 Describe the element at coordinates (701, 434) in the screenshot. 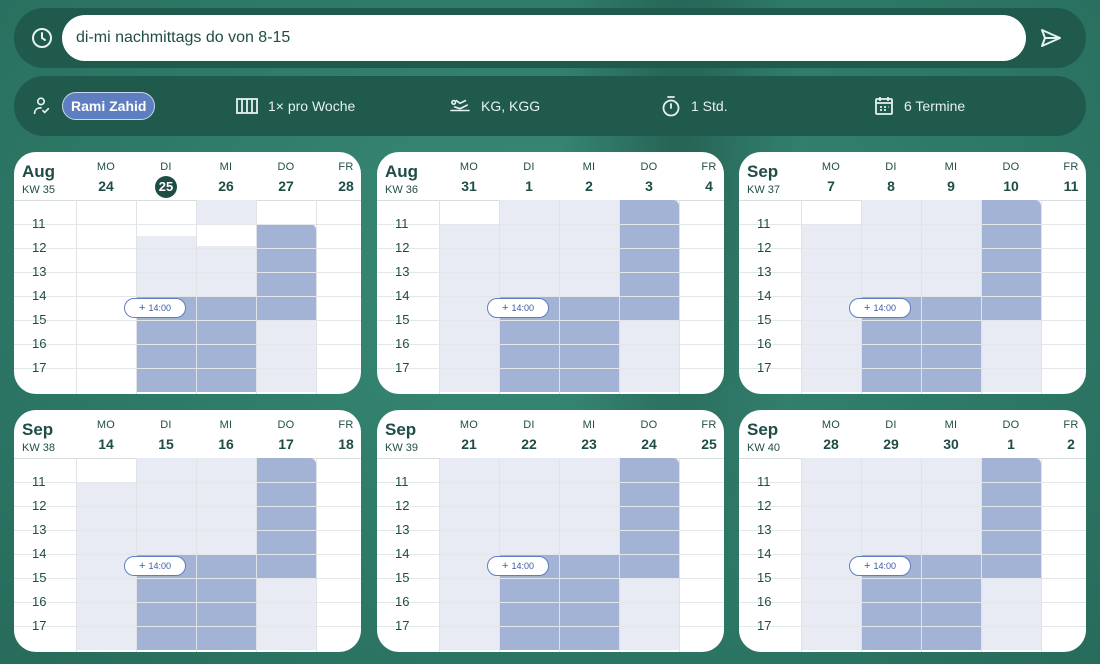

I see `day-header: FR 25` at that location.